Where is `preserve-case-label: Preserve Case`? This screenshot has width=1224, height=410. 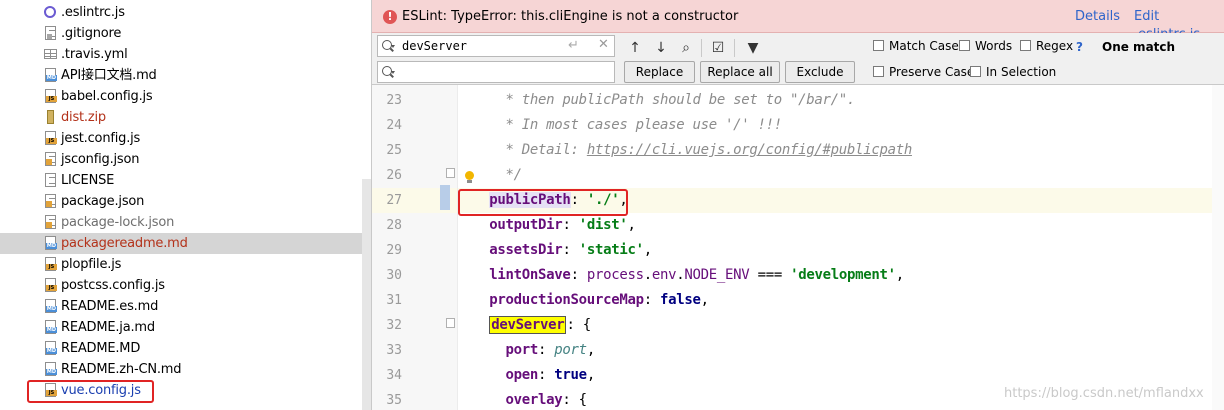 preserve-case-label: Preserve Case is located at coordinates (932, 72).